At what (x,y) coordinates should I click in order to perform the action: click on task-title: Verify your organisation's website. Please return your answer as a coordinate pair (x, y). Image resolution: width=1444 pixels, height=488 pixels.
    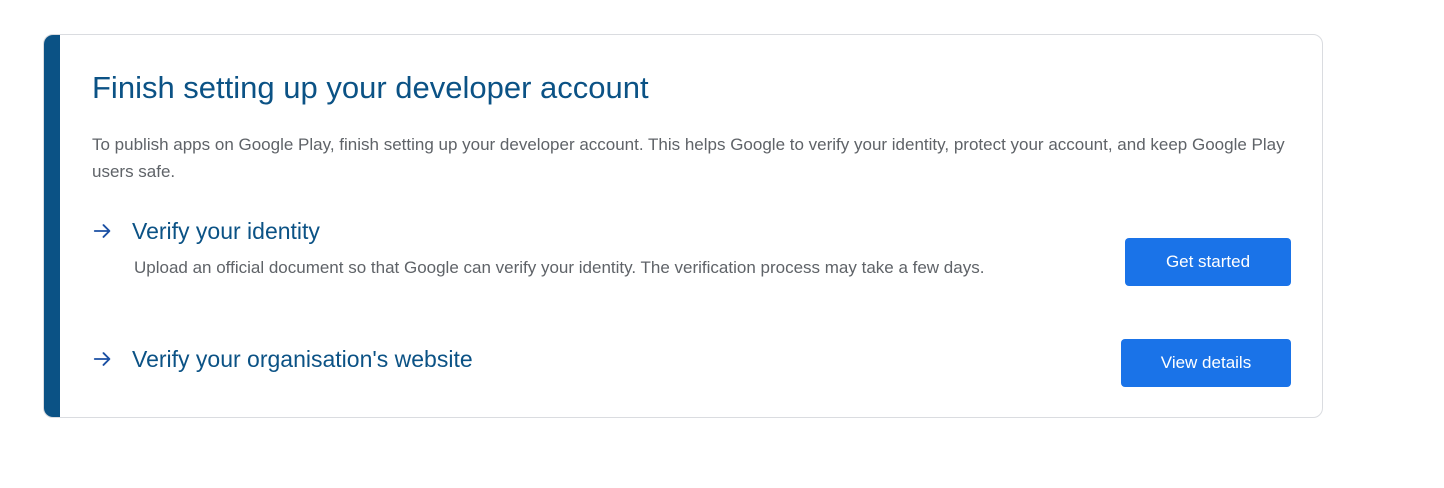
    Looking at the image, I should click on (302, 359).